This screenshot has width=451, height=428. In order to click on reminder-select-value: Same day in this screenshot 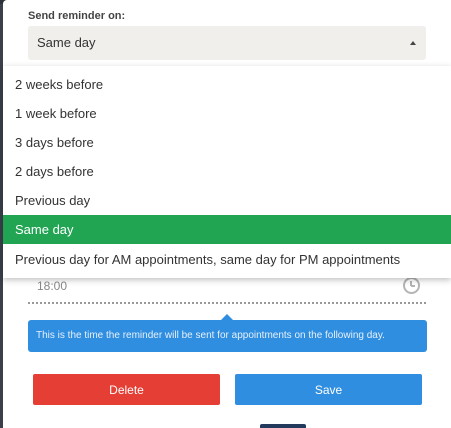, I will do `click(66, 42)`.